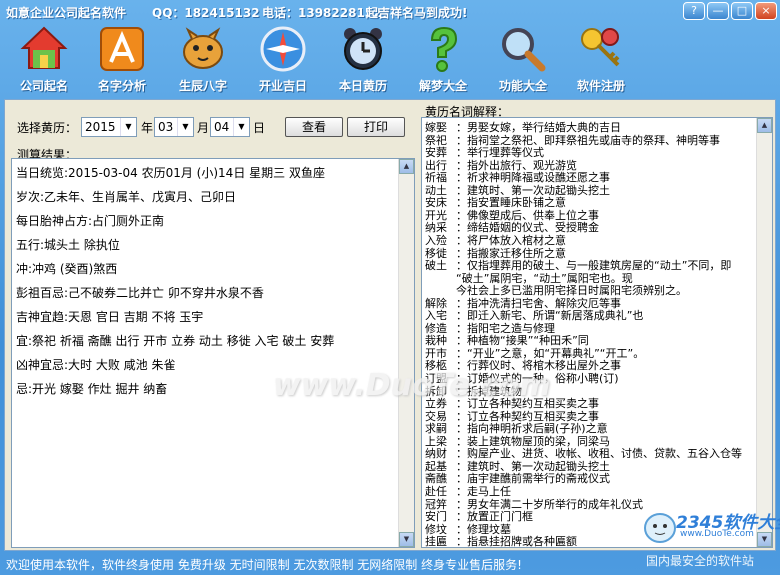 The width and height of the screenshot is (780, 575). What do you see at coordinates (436, 266) in the screenshot?
I see `lexicon-term: 破土` at bounding box center [436, 266].